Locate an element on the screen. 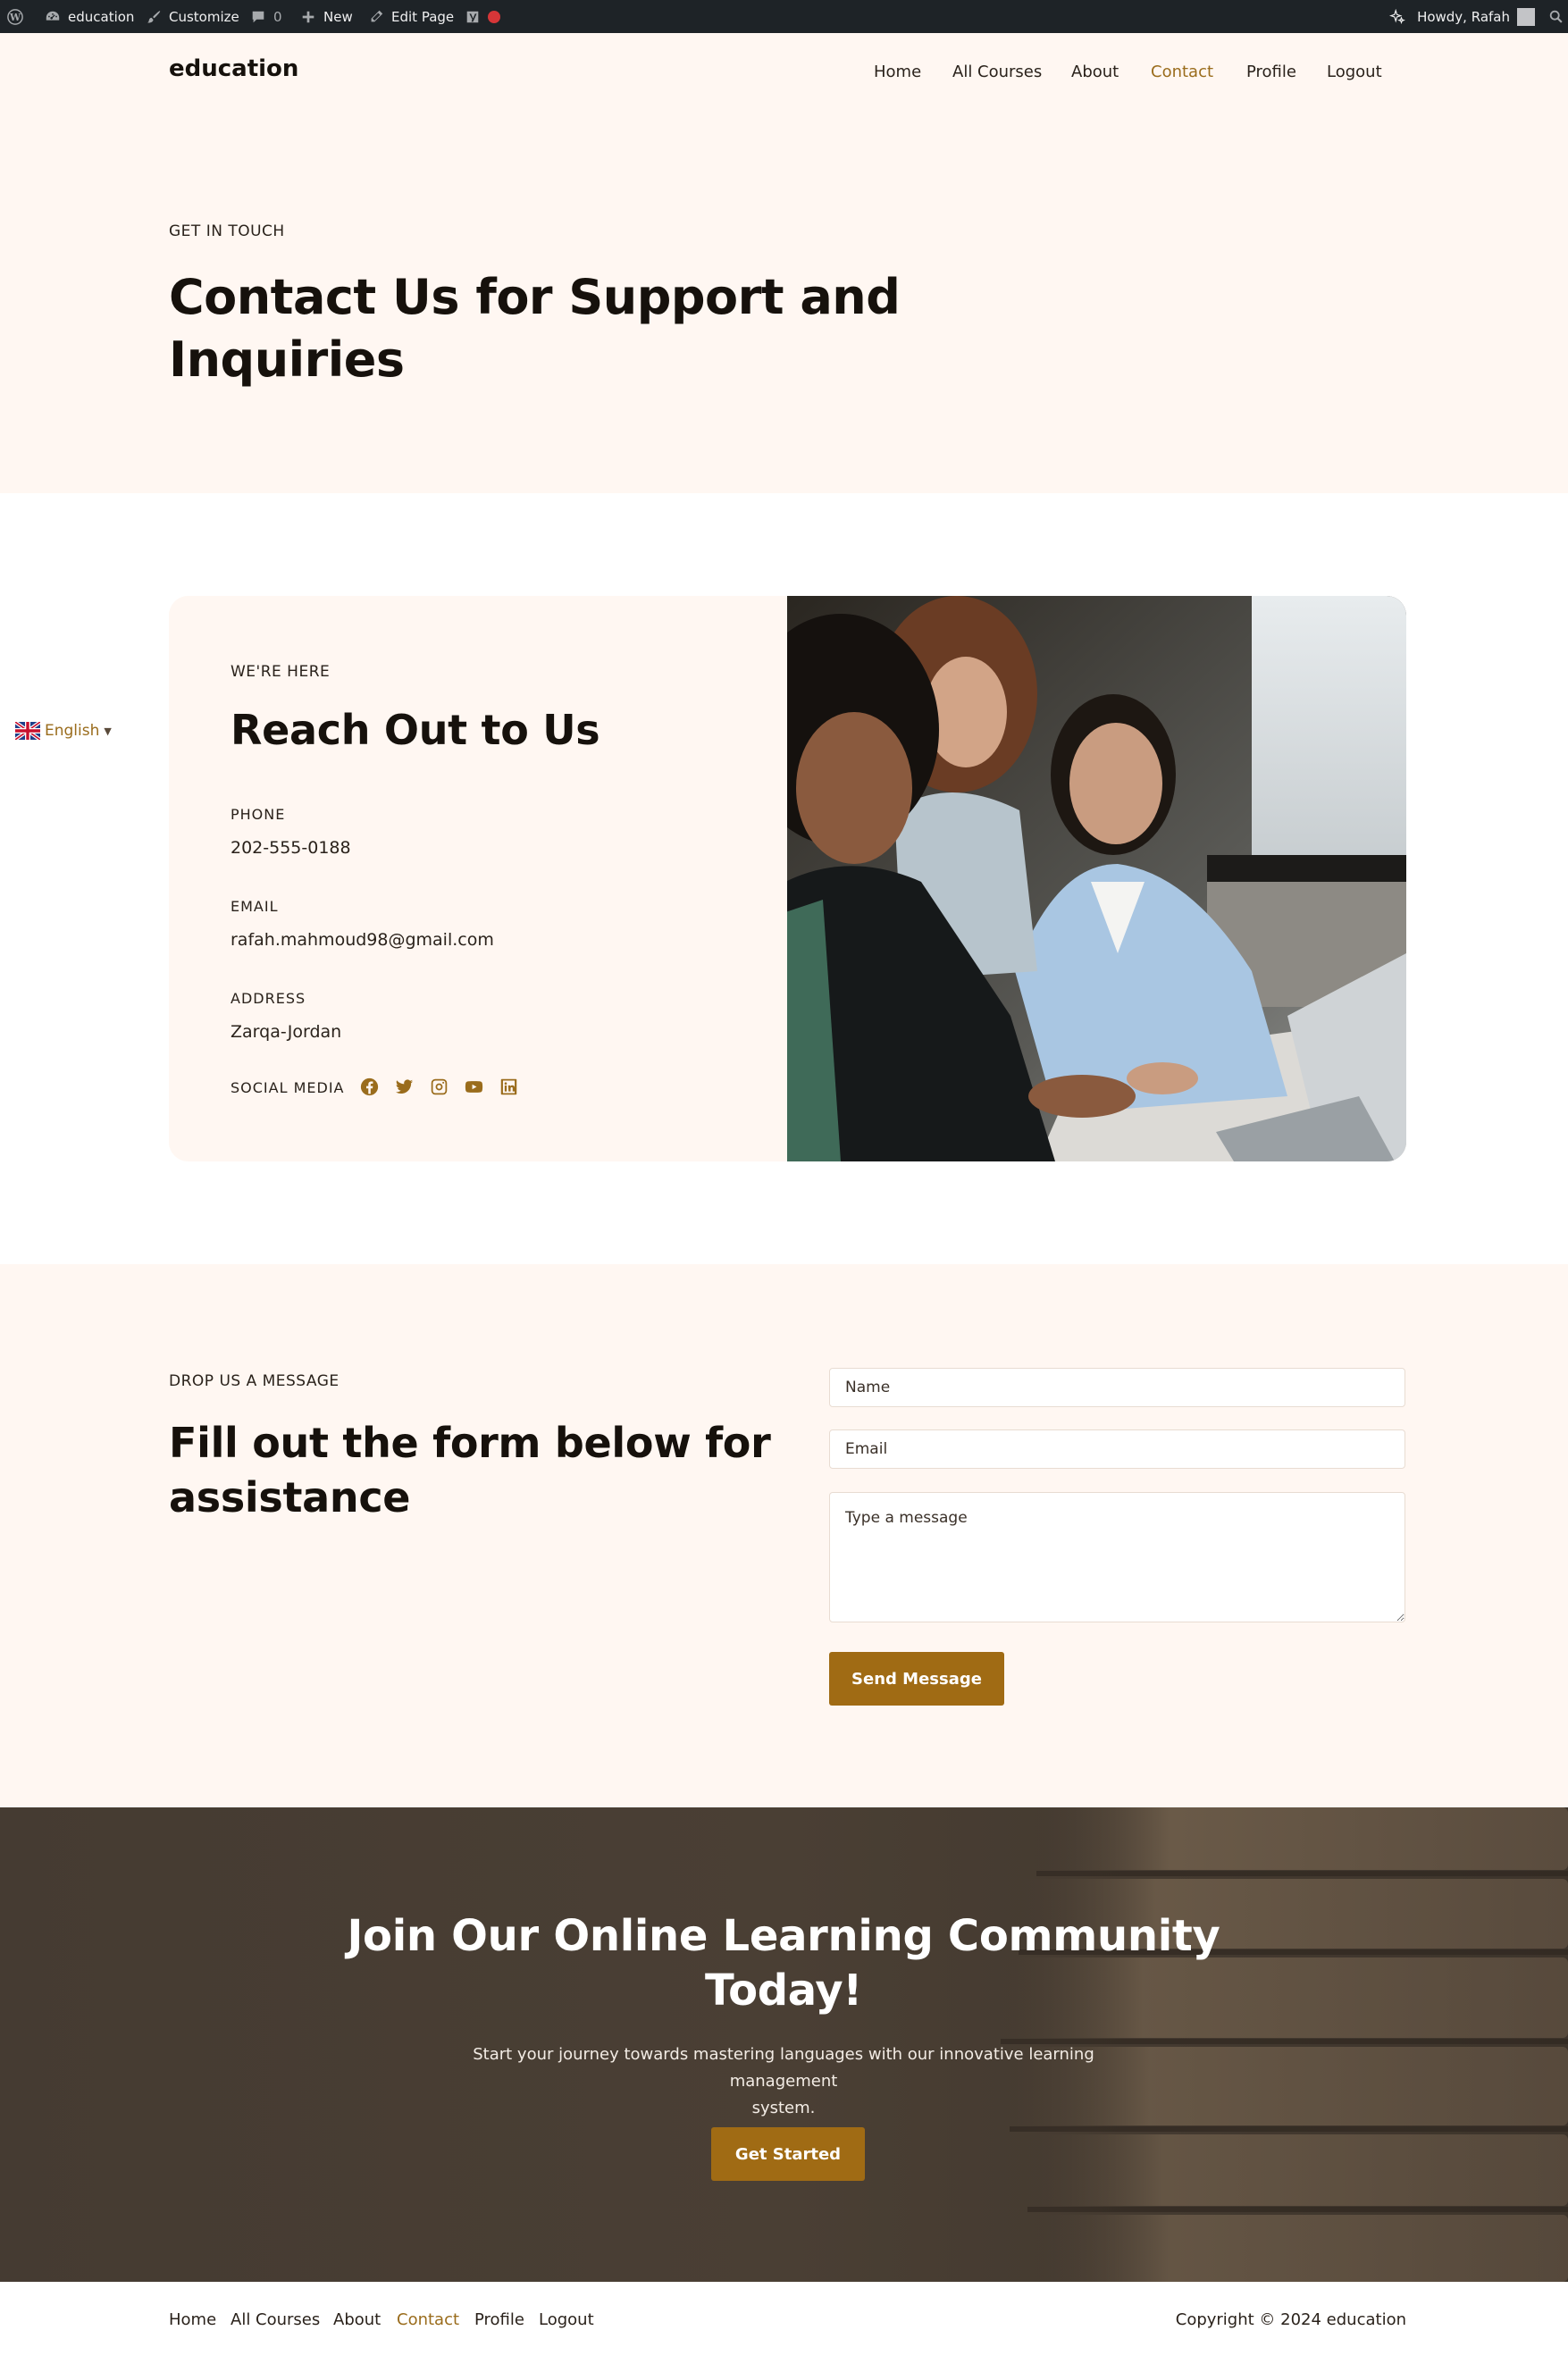 Image resolution: width=1568 pixels, height=2364 pixels. admin-edit-page-link: Edit Page is located at coordinates (411, 17).